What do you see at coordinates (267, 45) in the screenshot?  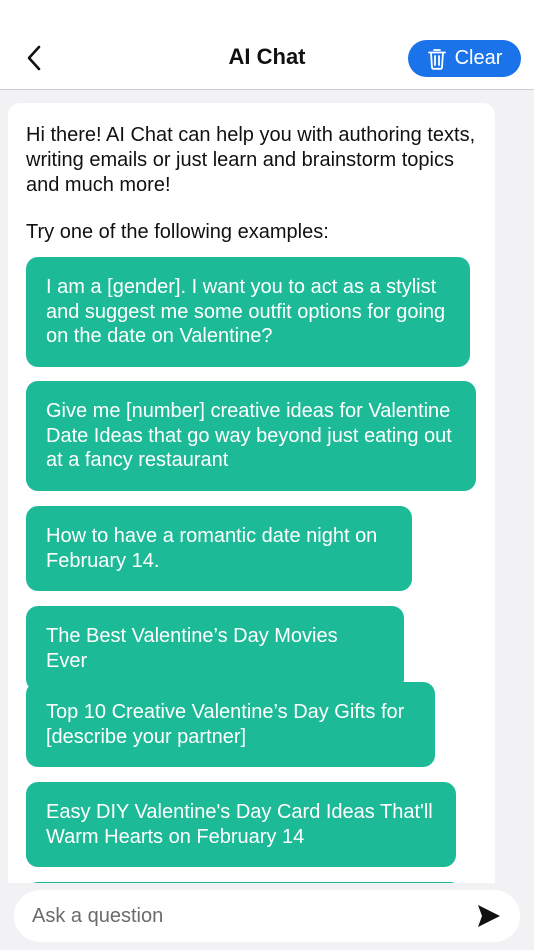 I see `top-bar: AI Chat Clear` at bounding box center [267, 45].